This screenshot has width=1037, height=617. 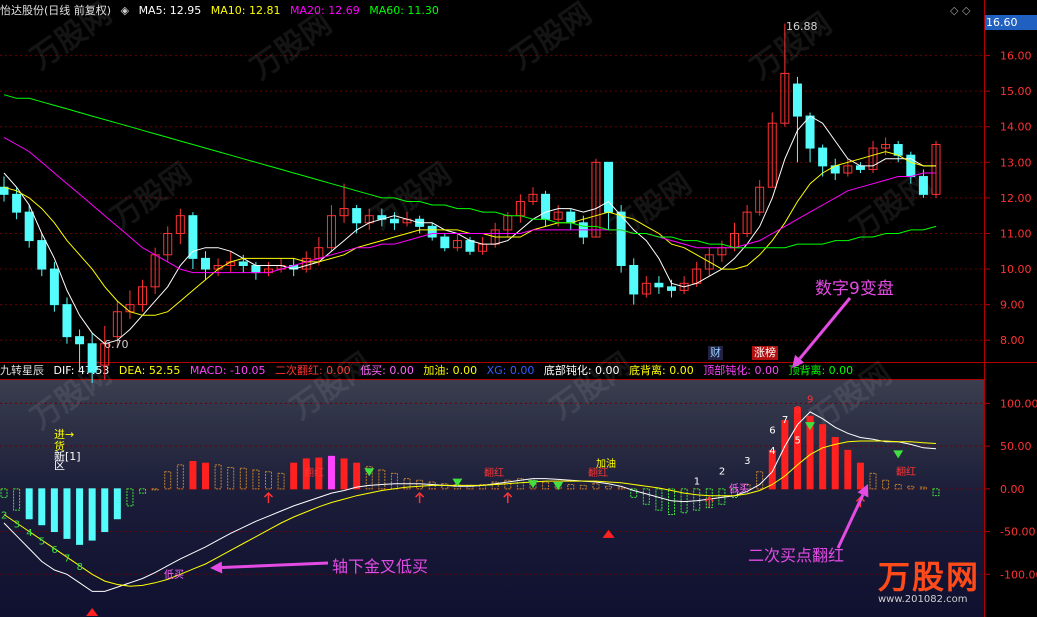 What do you see at coordinates (510, 370) in the screenshot?
I see `xg-label: XG: 0.00` at bounding box center [510, 370].